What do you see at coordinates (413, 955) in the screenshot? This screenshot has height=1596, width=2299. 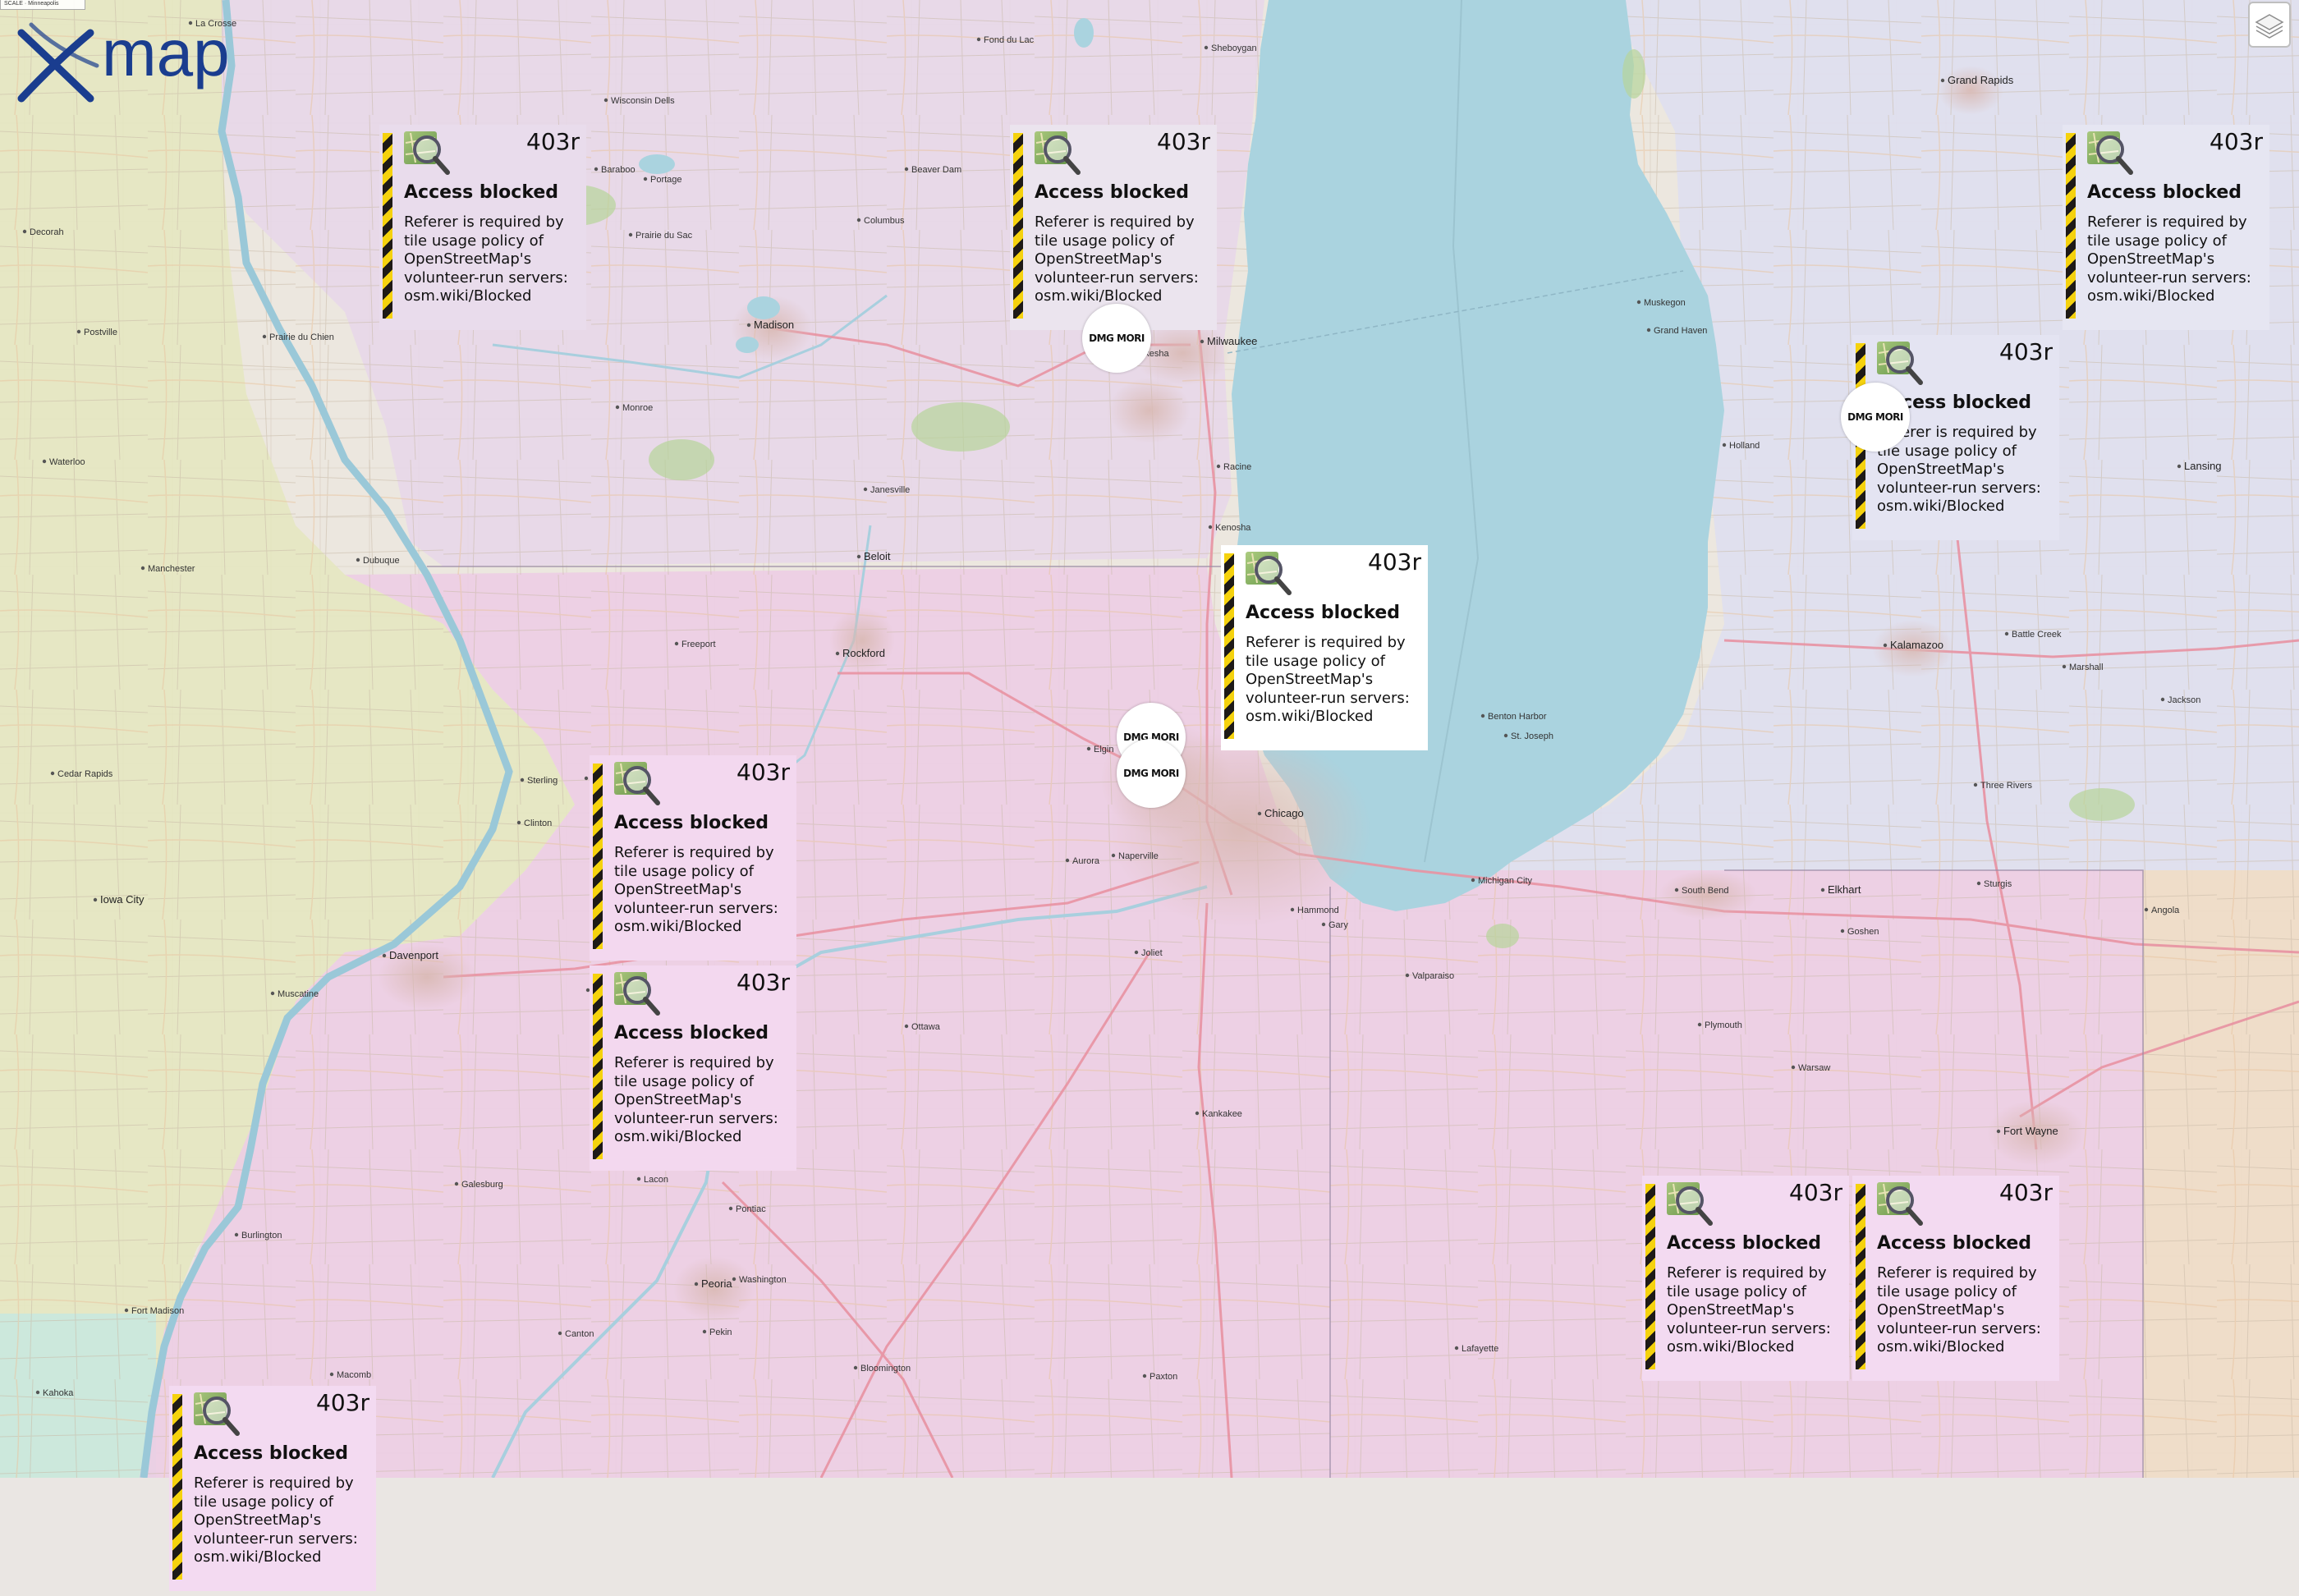 I see `city-label: Davenport` at bounding box center [413, 955].